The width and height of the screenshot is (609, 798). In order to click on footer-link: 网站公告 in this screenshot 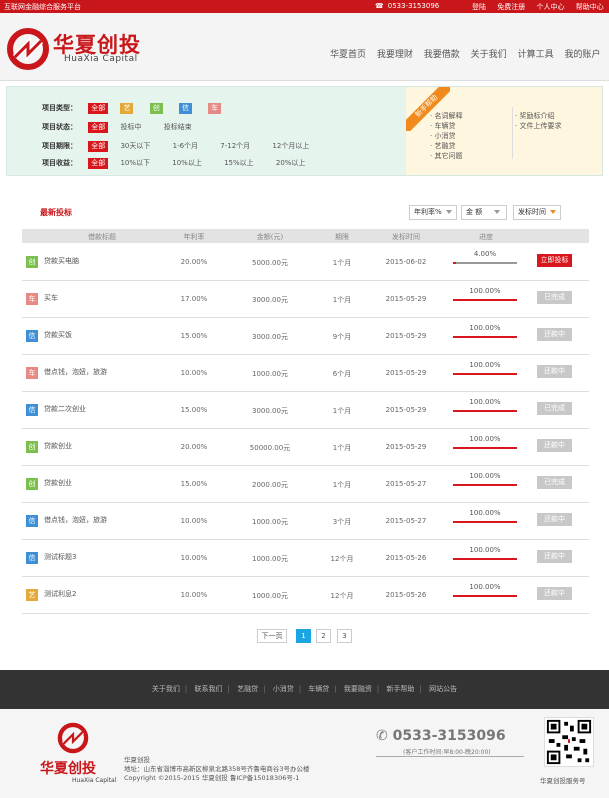, I will do `click(443, 689)`.